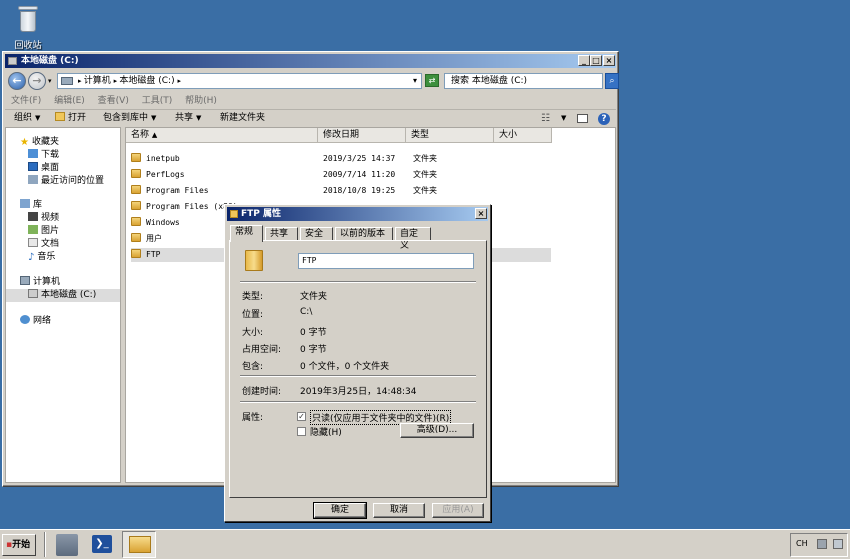  What do you see at coordinates (253, 315) in the screenshot?
I see `location-label: 位置:` at bounding box center [253, 315].